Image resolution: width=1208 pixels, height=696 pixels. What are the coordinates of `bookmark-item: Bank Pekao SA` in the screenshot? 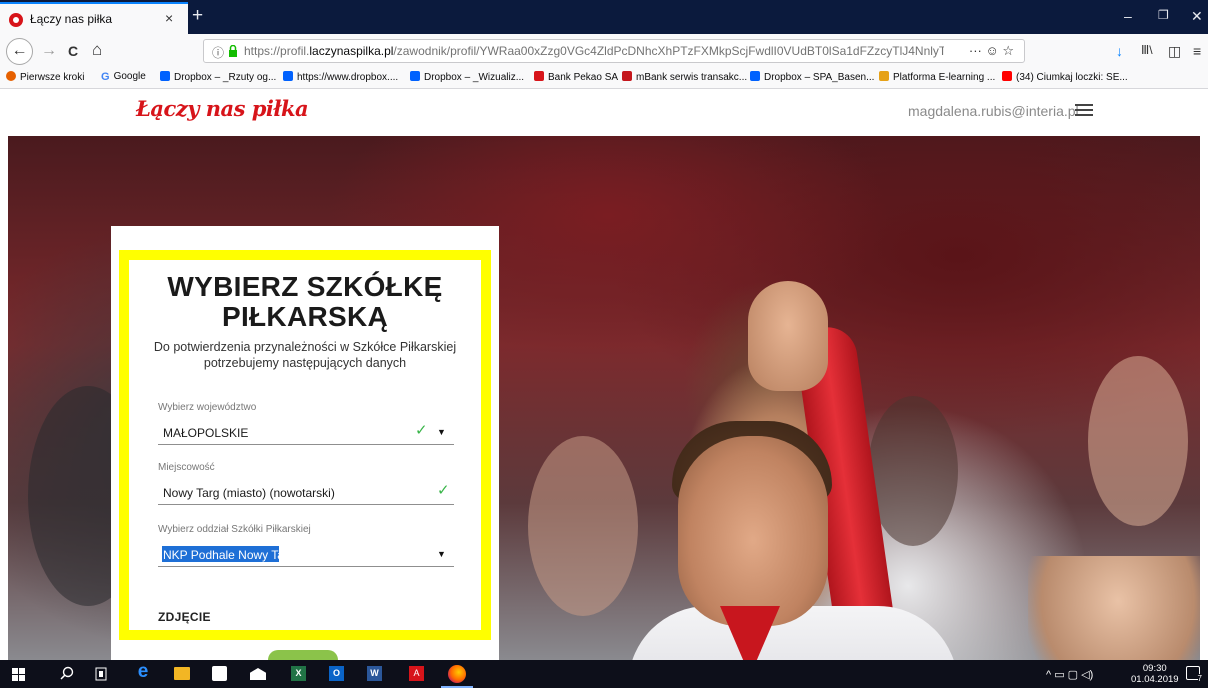 It's located at (576, 77).